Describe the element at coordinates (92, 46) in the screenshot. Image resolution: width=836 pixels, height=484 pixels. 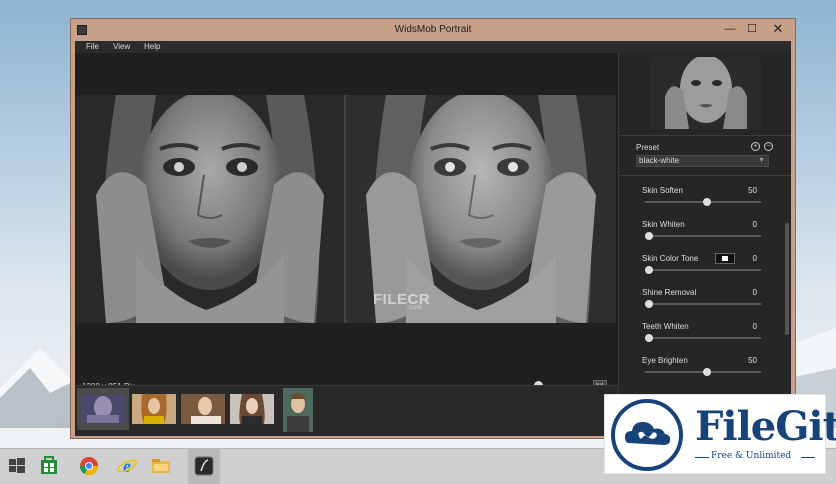
I see `menu-file: File` at that location.